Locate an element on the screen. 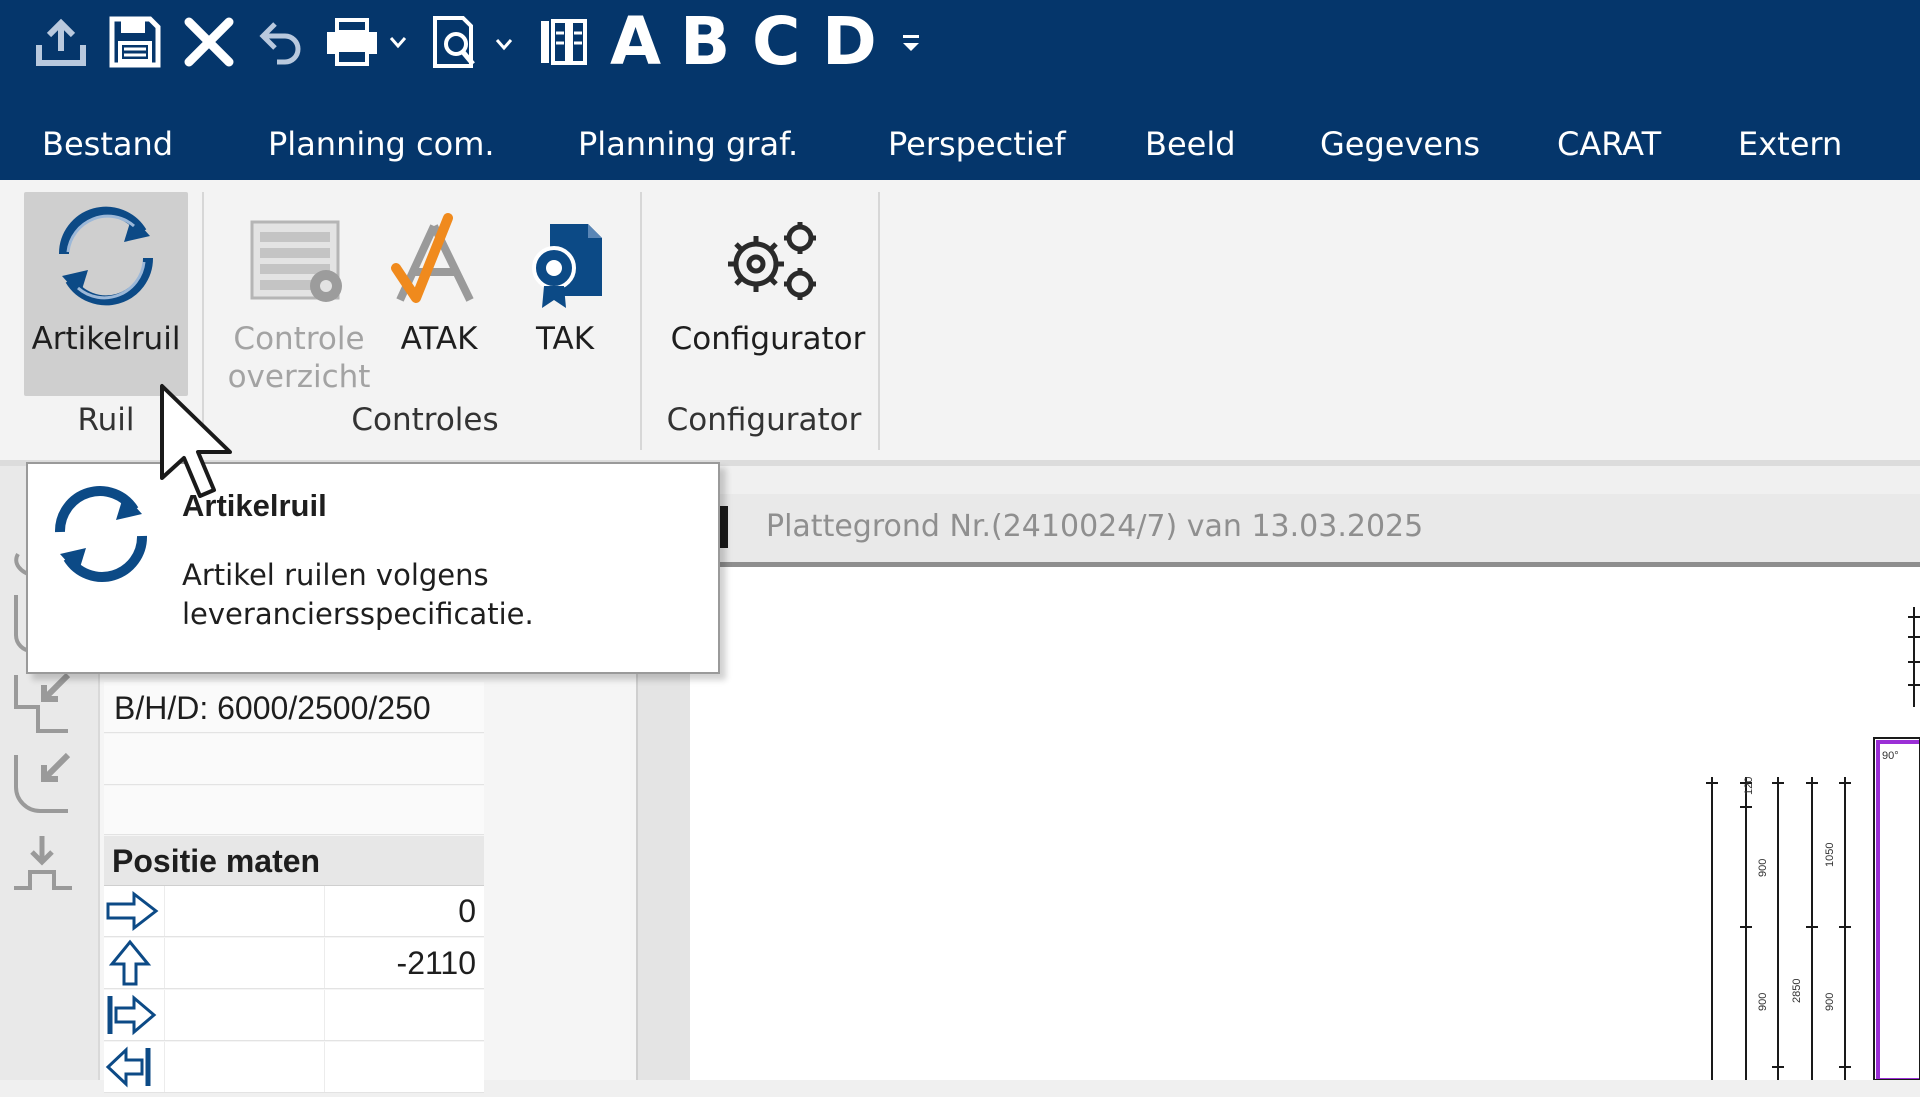 This screenshot has width=1920, height=1097. dim-label-5: 900 is located at coordinates (1830, 1002).